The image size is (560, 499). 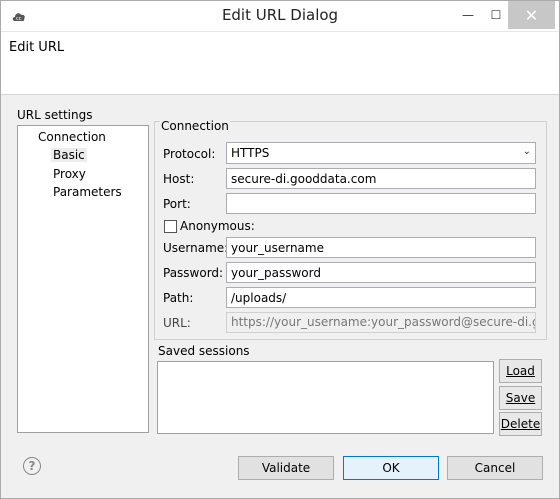 What do you see at coordinates (83, 279) in the screenshot?
I see `settings-tree: Connection Basic Proxy Parameters` at bounding box center [83, 279].